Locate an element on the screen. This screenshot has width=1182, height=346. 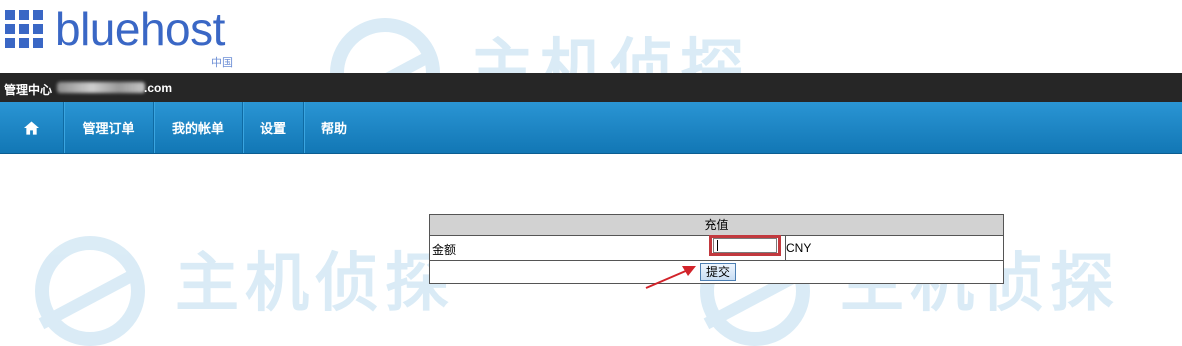
nav-home is located at coordinates (32, 127).